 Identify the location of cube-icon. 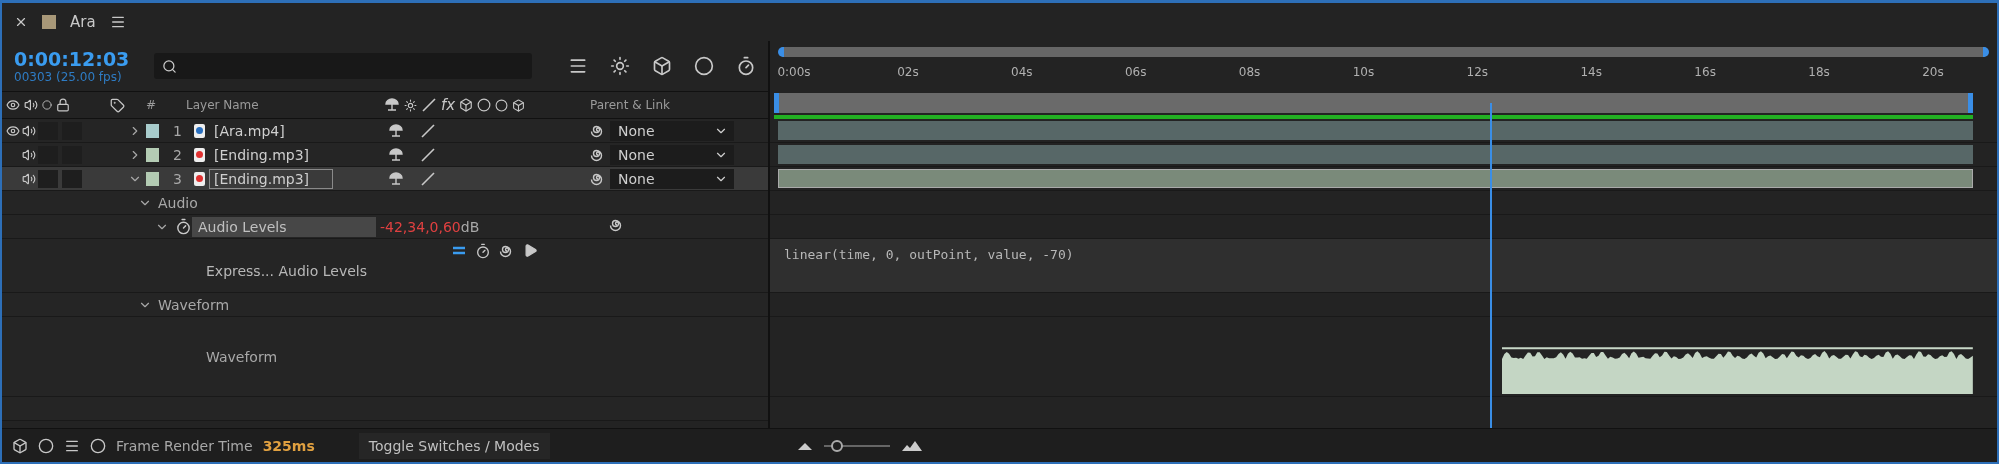
(519, 105).